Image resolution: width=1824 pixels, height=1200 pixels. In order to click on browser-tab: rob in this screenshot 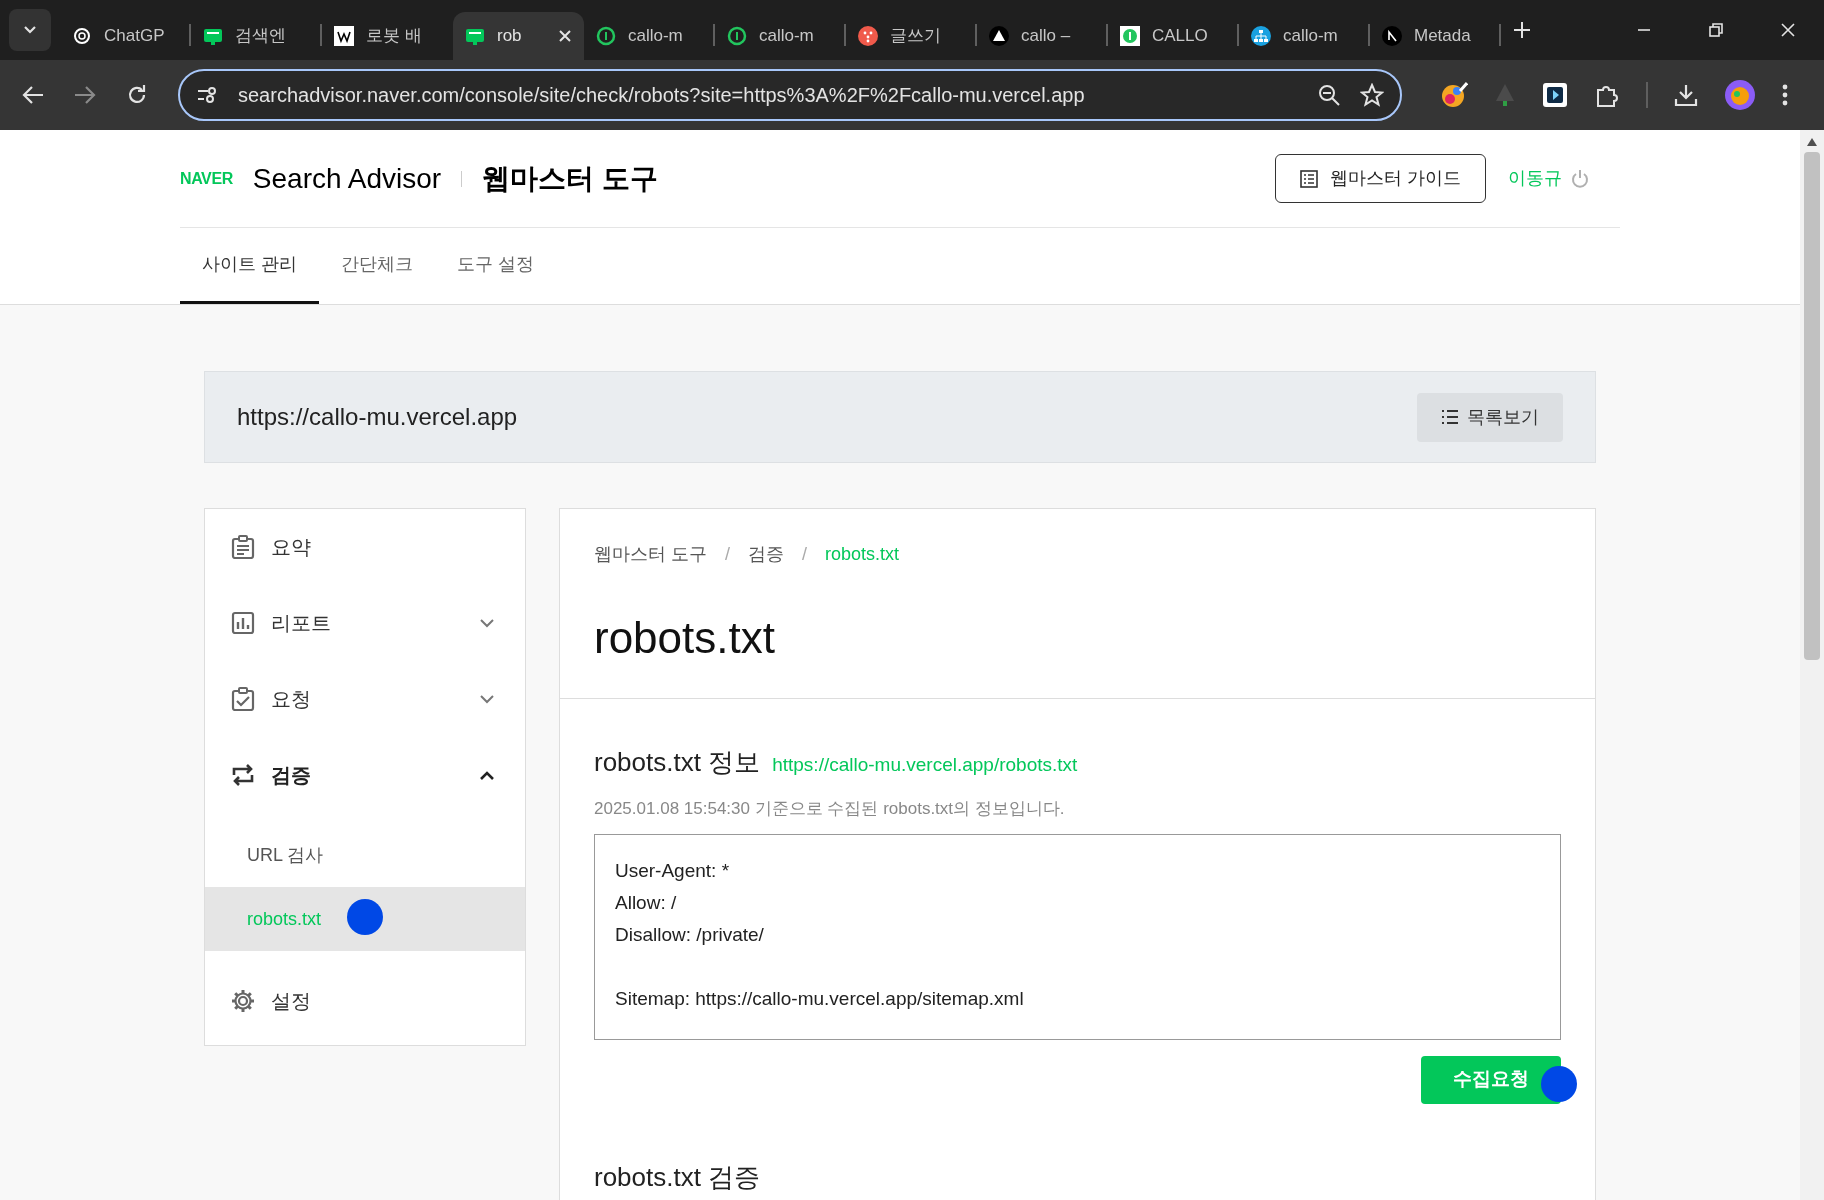, I will do `click(518, 36)`.